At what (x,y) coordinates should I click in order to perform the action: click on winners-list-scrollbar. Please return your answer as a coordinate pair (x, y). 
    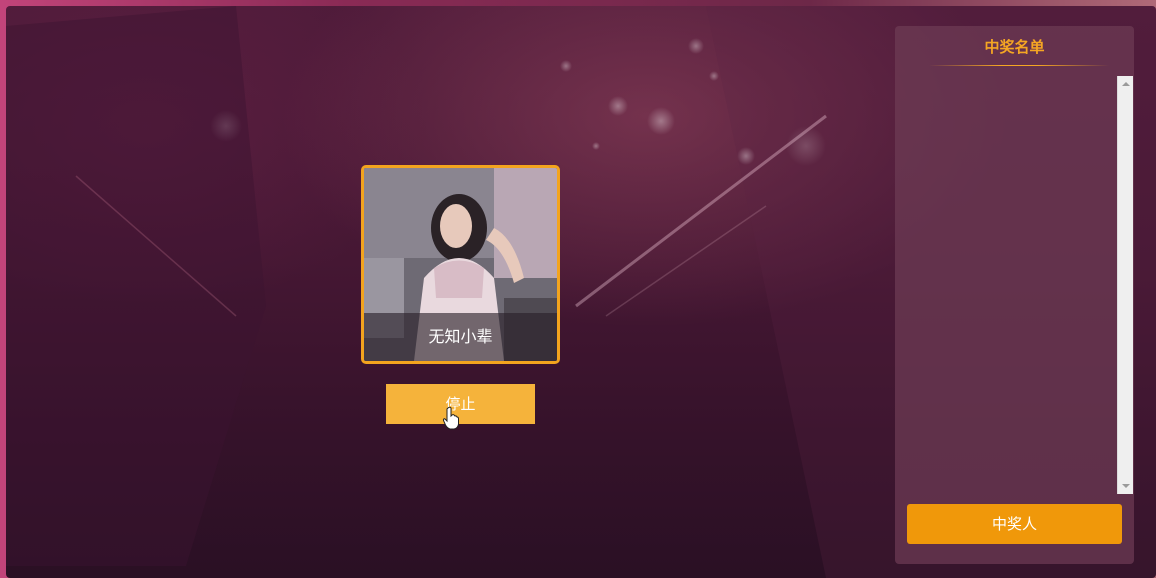
    Looking at the image, I should click on (1125, 285).